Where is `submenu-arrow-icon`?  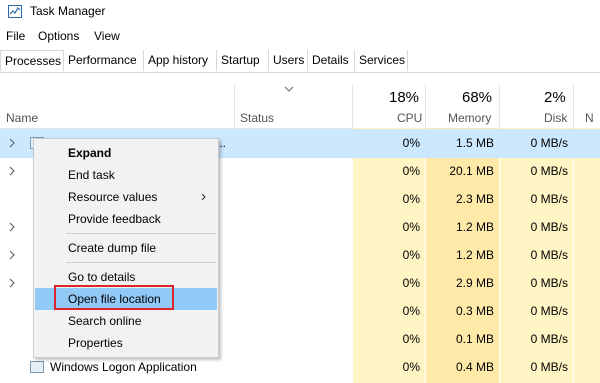
submenu-arrow-icon is located at coordinates (203, 197).